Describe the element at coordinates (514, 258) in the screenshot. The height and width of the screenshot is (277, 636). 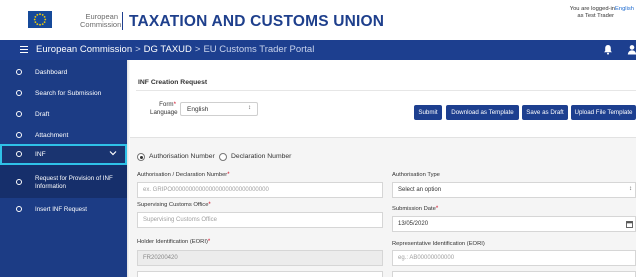
I see `representative-identification-input: eg.: AB00000000000` at that location.